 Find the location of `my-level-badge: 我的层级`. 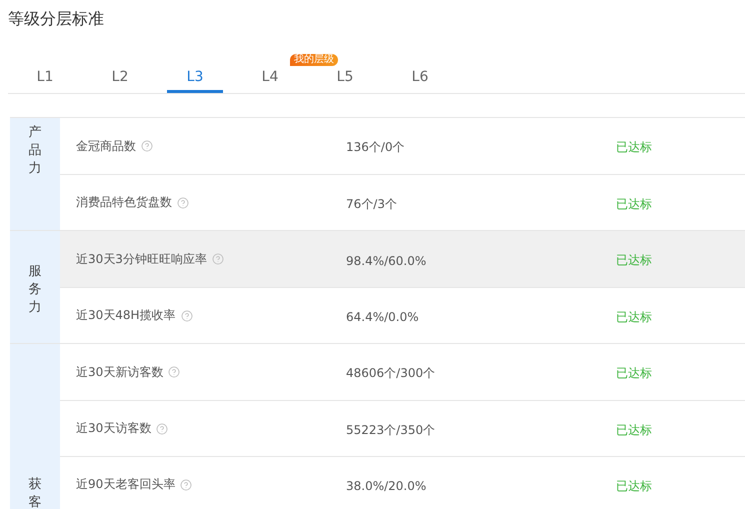

my-level-badge: 我的层级 is located at coordinates (314, 60).